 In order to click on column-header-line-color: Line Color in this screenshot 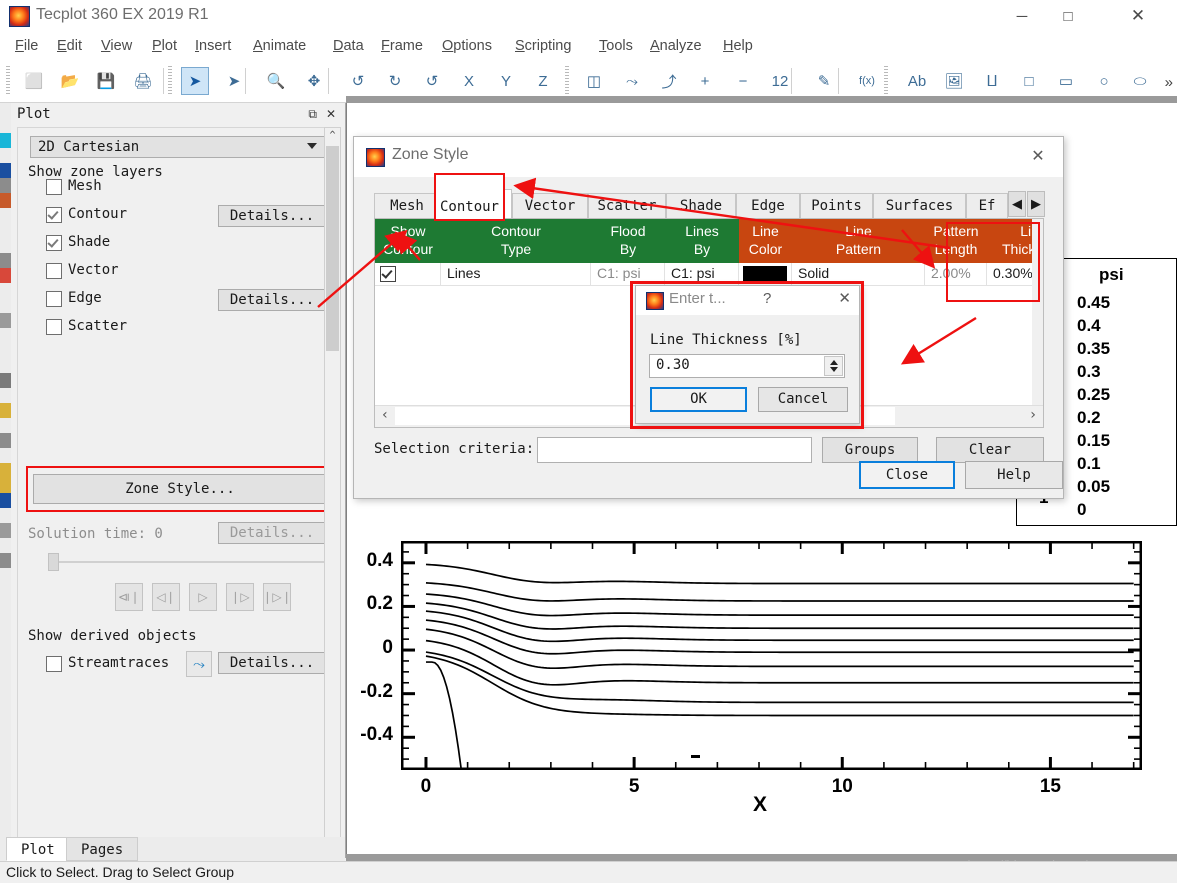, I will do `click(765, 241)`.